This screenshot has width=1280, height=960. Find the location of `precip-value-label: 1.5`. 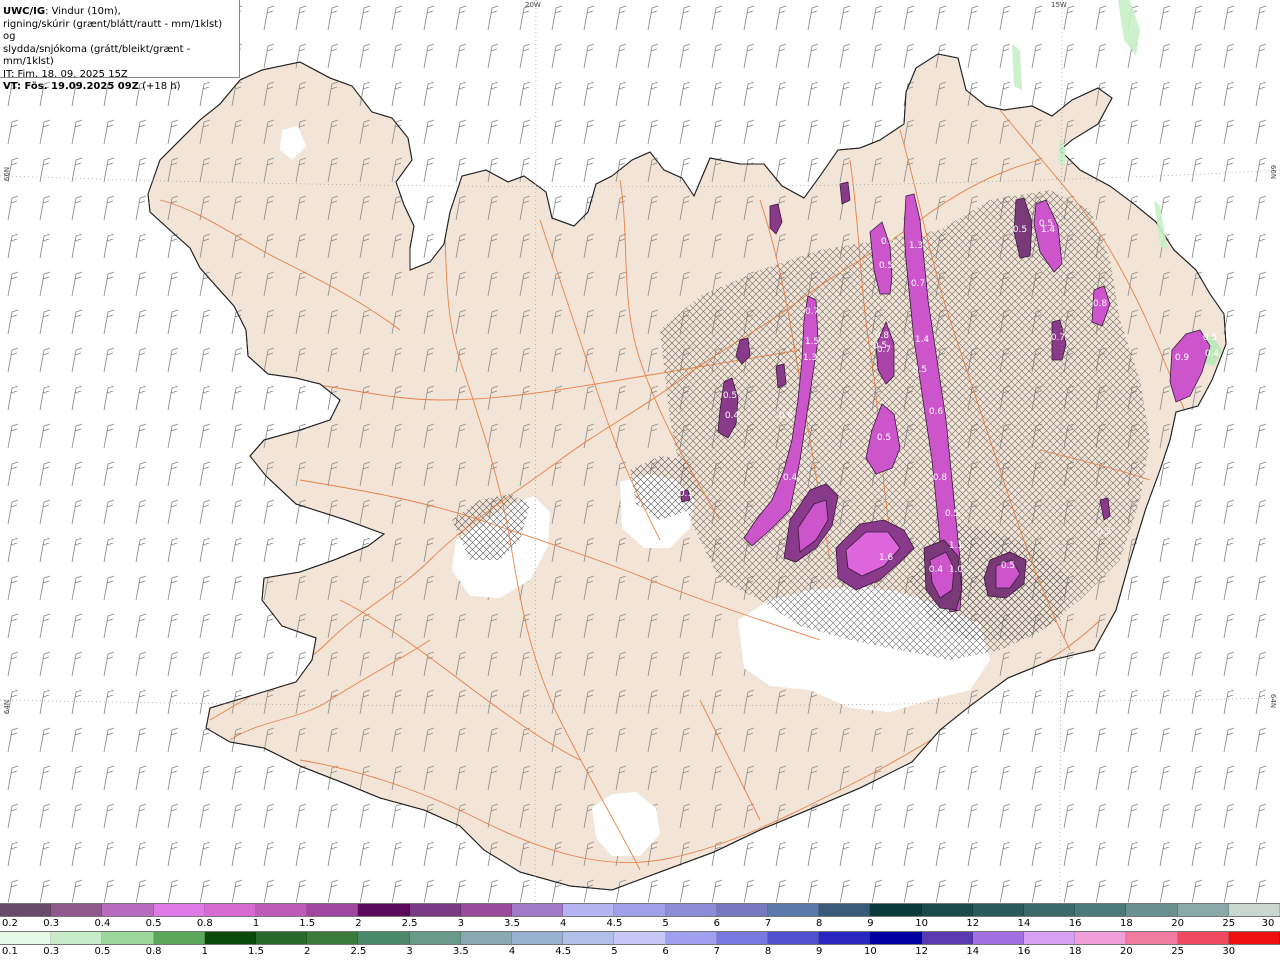

precip-value-label: 1.5 is located at coordinates (812, 342).